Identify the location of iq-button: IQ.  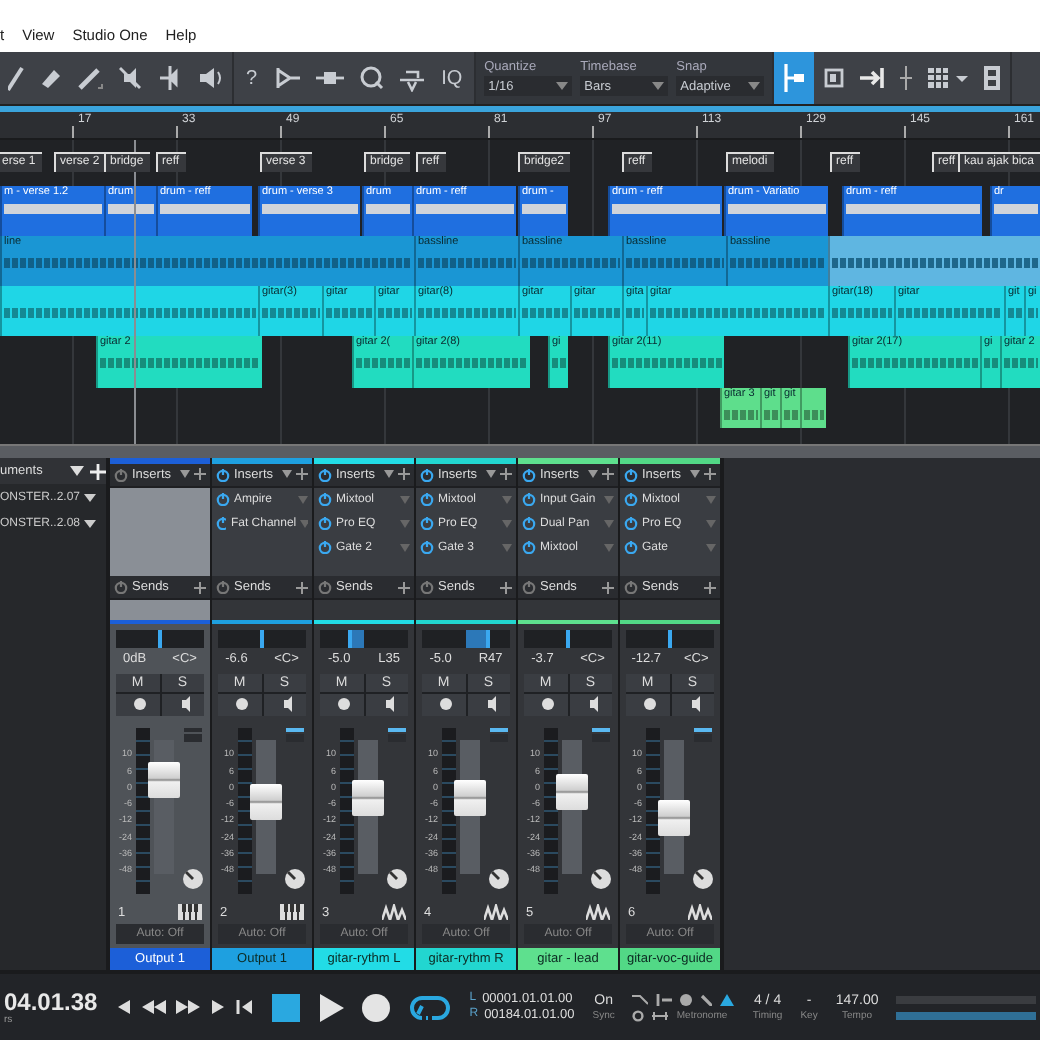
(452, 78).